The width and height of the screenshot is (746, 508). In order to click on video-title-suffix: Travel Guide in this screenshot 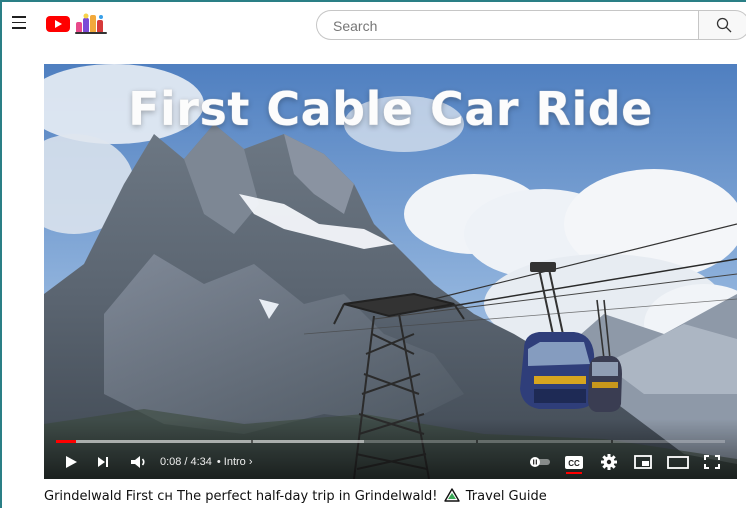, I will do `click(506, 496)`.